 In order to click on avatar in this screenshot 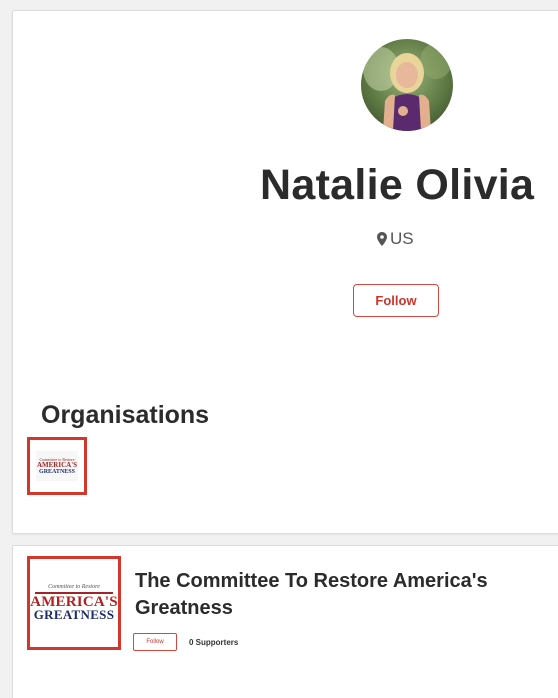, I will do `click(407, 85)`.